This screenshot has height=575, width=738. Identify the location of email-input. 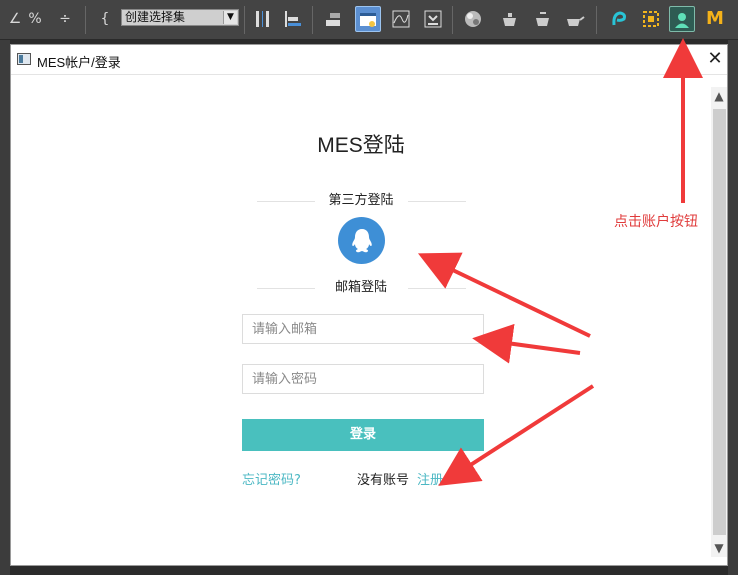
(363, 329).